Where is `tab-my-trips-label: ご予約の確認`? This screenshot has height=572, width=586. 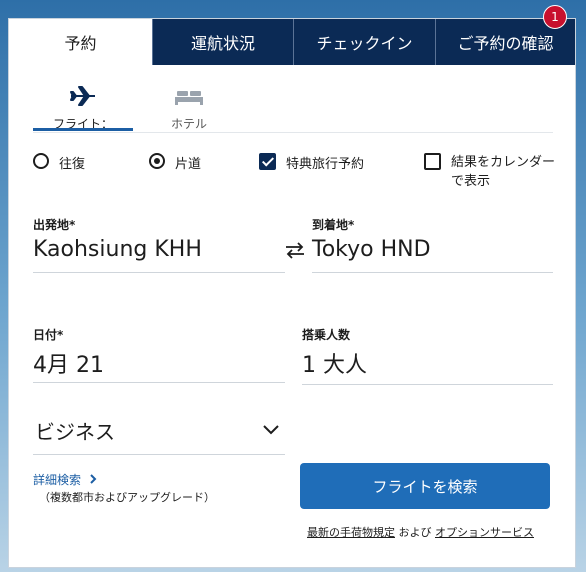
tab-my-trips-label: ご予約の確認 is located at coordinates (505, 43).